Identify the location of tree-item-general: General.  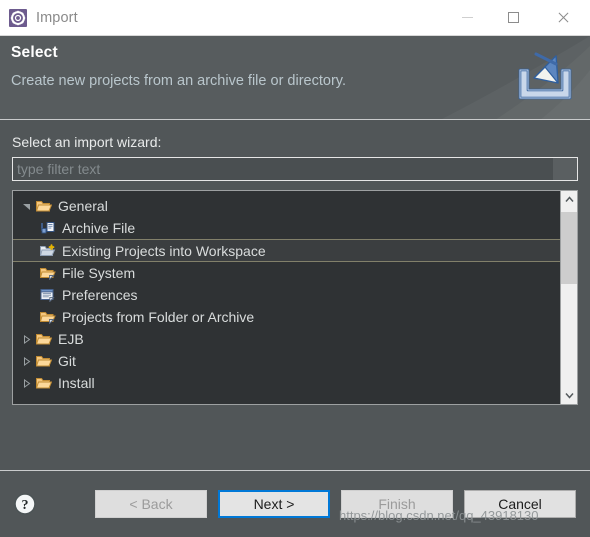
(286, 206).